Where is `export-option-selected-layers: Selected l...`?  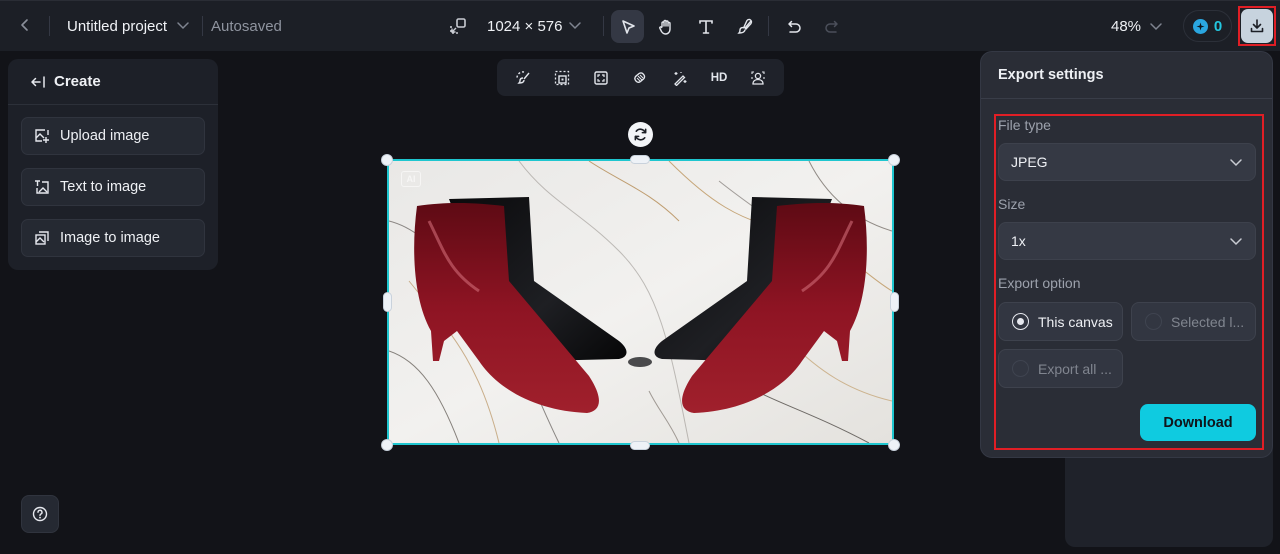 export-option-selected-layers: Selected l... is located at coordinates (1193, 321).